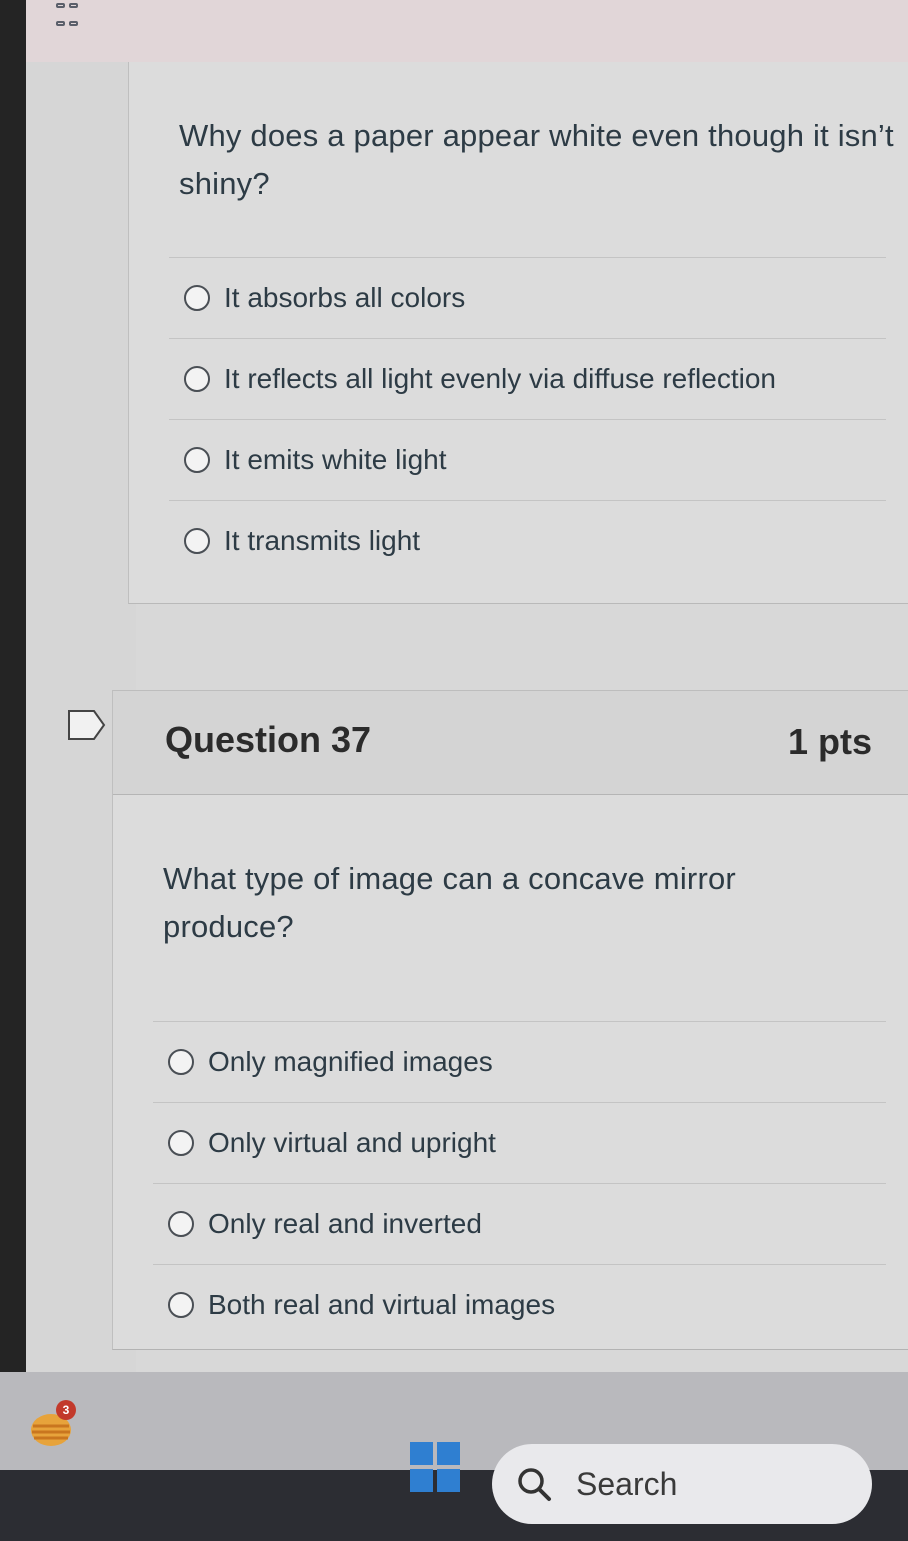 This screenshot has width=908, height=1541. Describe the element at coordinates (519, 1223) in the screenshot. I see `answer-option: Only real and inverted` at that location.